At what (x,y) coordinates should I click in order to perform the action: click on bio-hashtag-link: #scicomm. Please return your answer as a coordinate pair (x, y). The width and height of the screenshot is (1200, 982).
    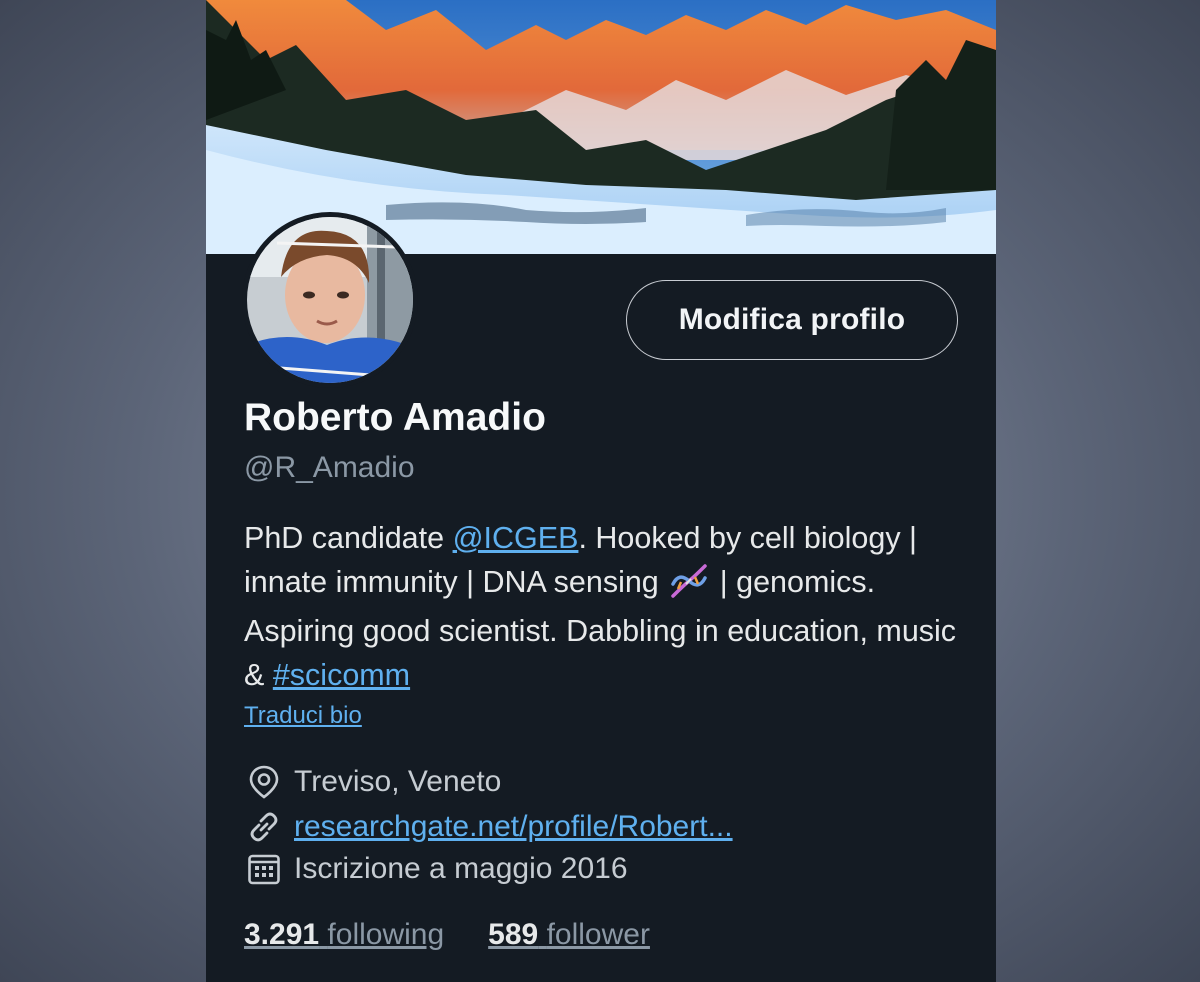
    Looking at the image, I should click on (341, 675).